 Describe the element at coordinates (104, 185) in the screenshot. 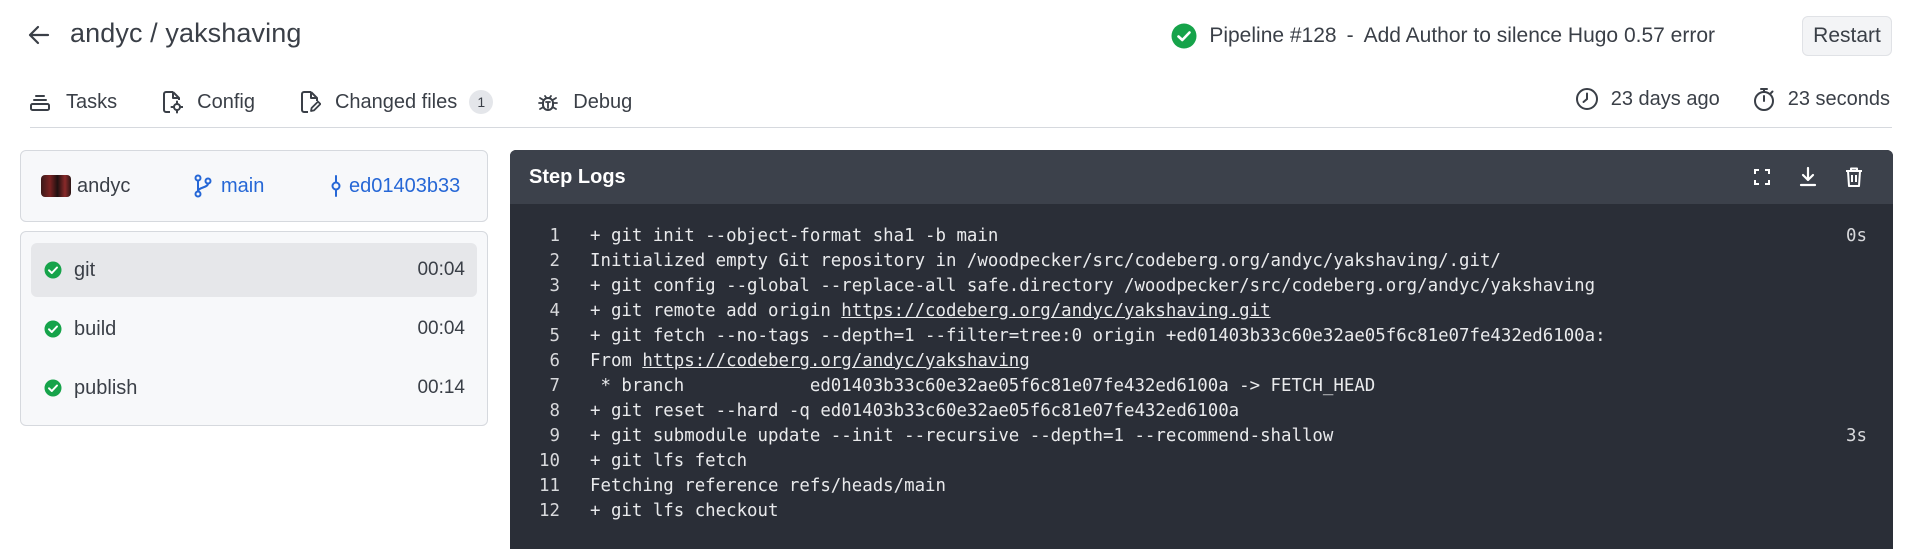

I see `author-name: andyc` at that location.